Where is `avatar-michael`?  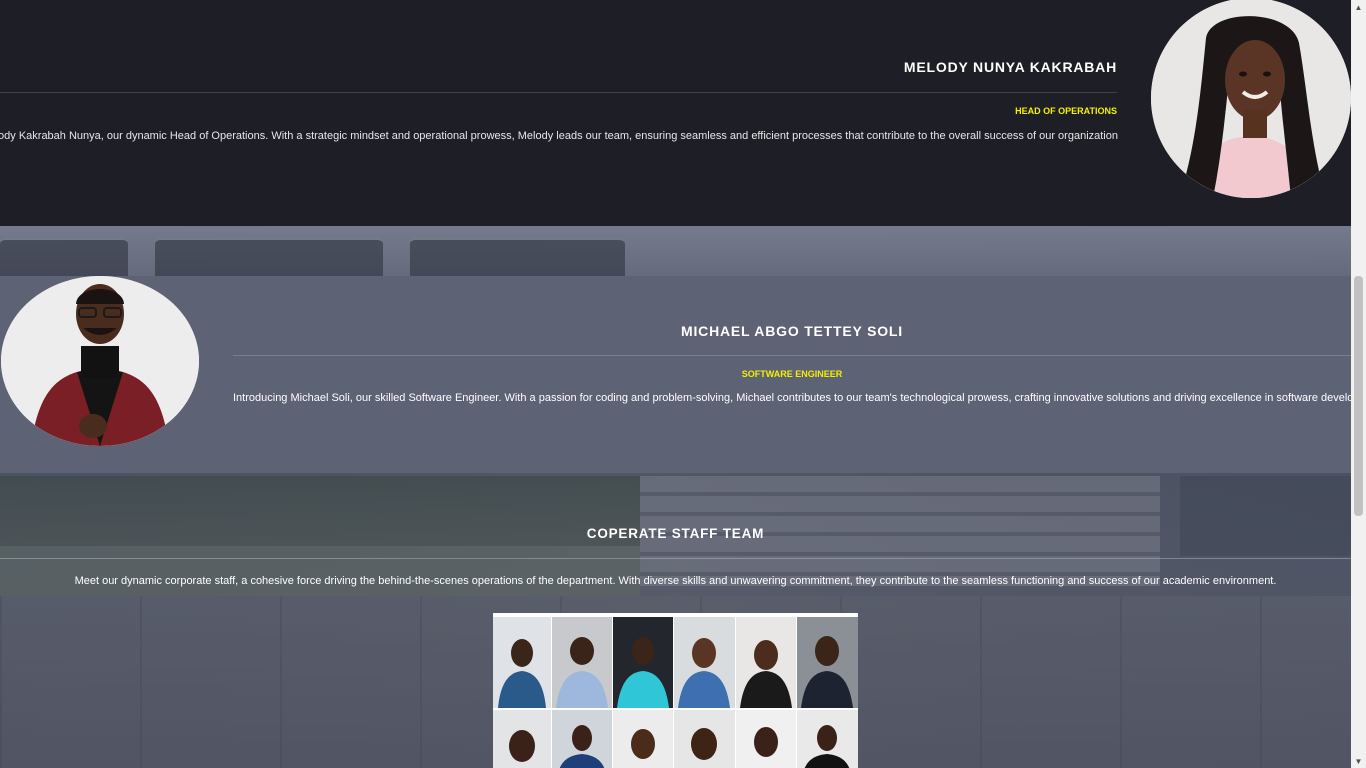 avatar-michael is located at coordinates (100, 361).